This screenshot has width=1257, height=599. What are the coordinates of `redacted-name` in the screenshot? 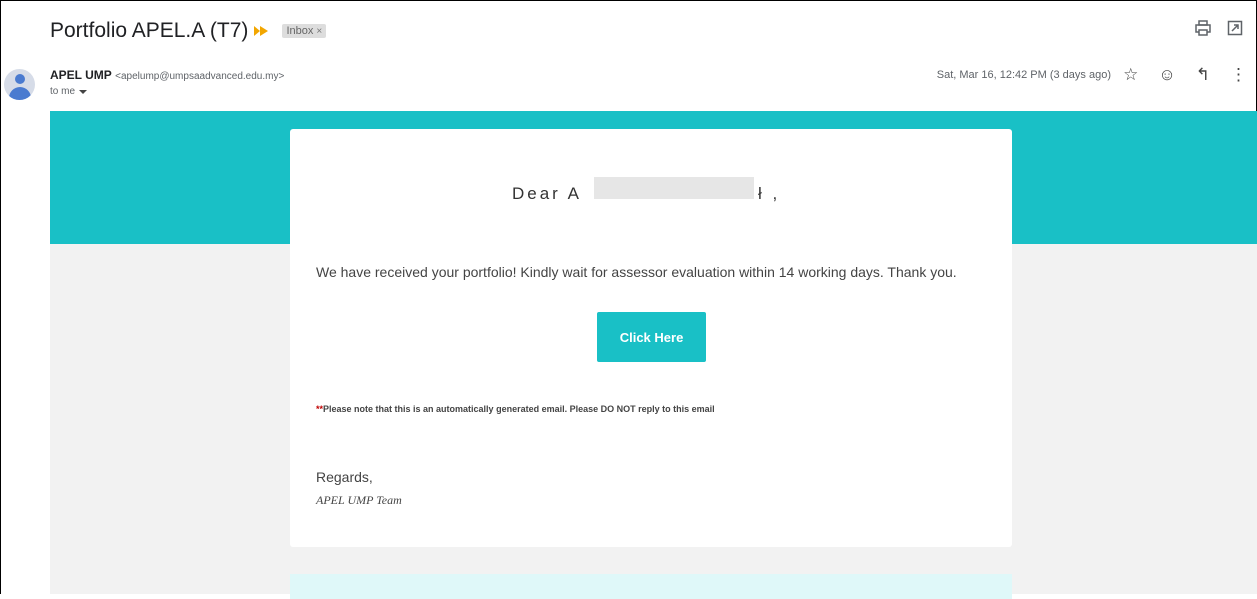 It's located at (674, 188).